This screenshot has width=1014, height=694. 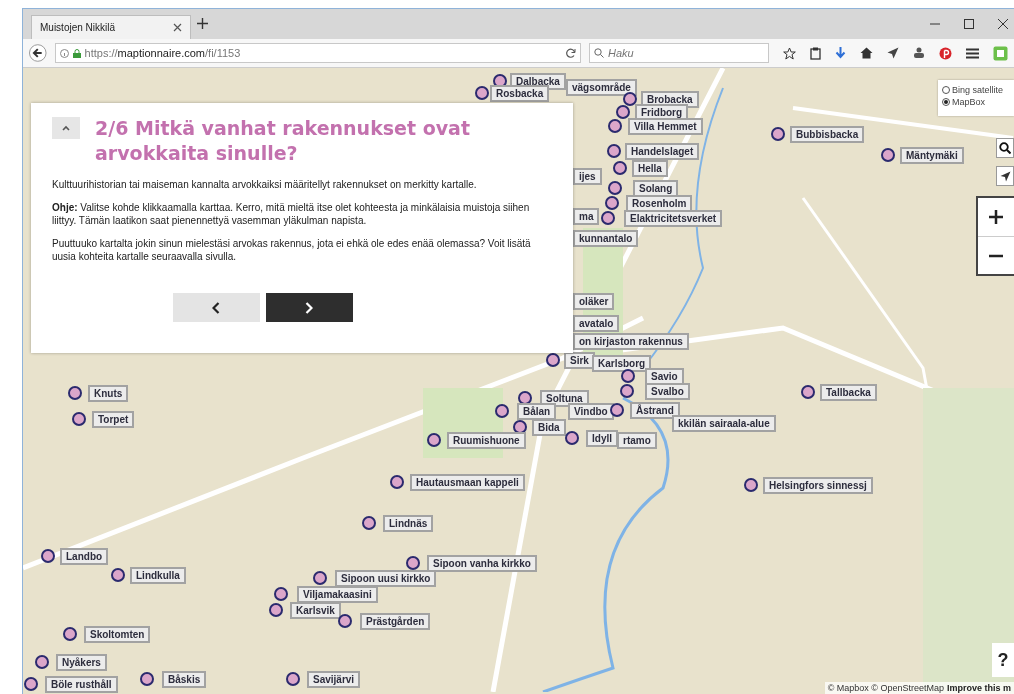 What do you see at coordinates (972, 53) in the screenshot?
I see `menu-icon` at bounding box center [972, 53].